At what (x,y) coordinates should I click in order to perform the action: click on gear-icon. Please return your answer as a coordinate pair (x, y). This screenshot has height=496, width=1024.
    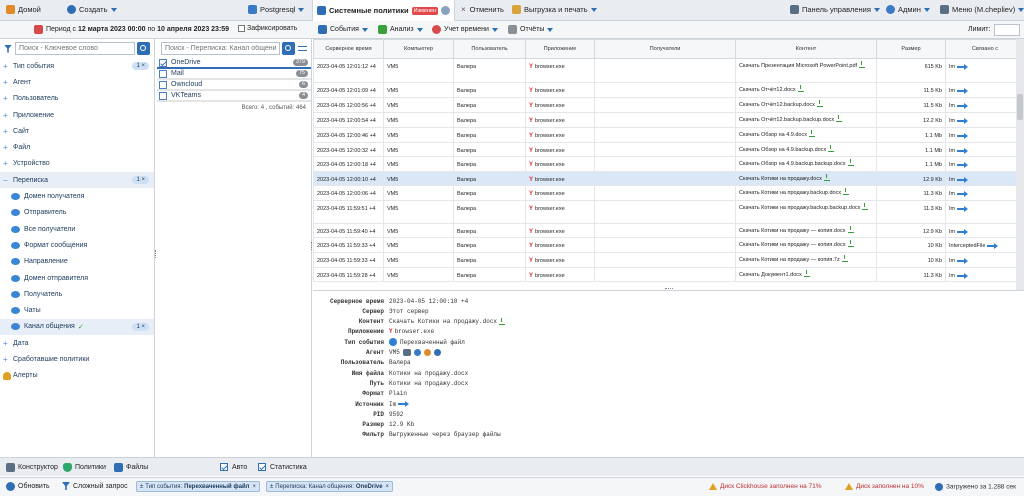
    Looking at the image, I should click on (446, 10).